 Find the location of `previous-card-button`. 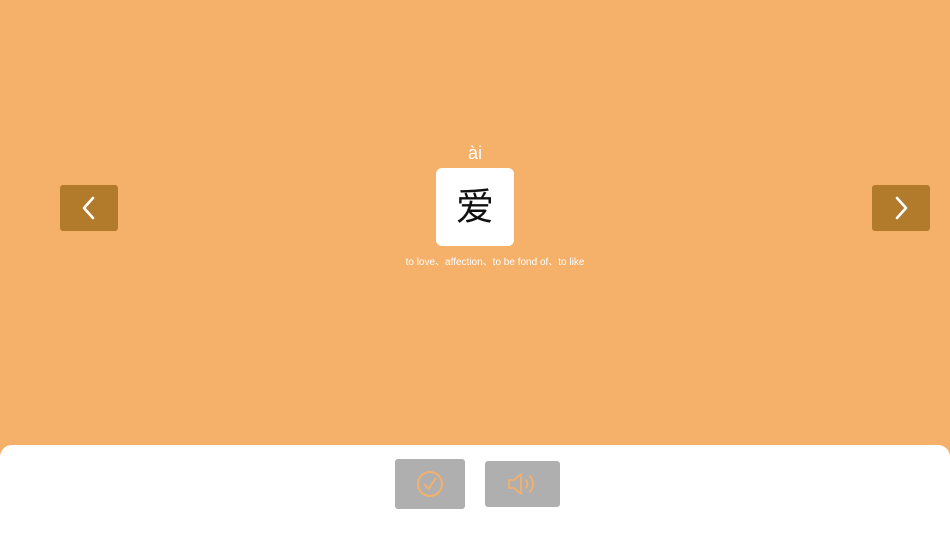

previous-card-button is located at coordinates (89, 208).